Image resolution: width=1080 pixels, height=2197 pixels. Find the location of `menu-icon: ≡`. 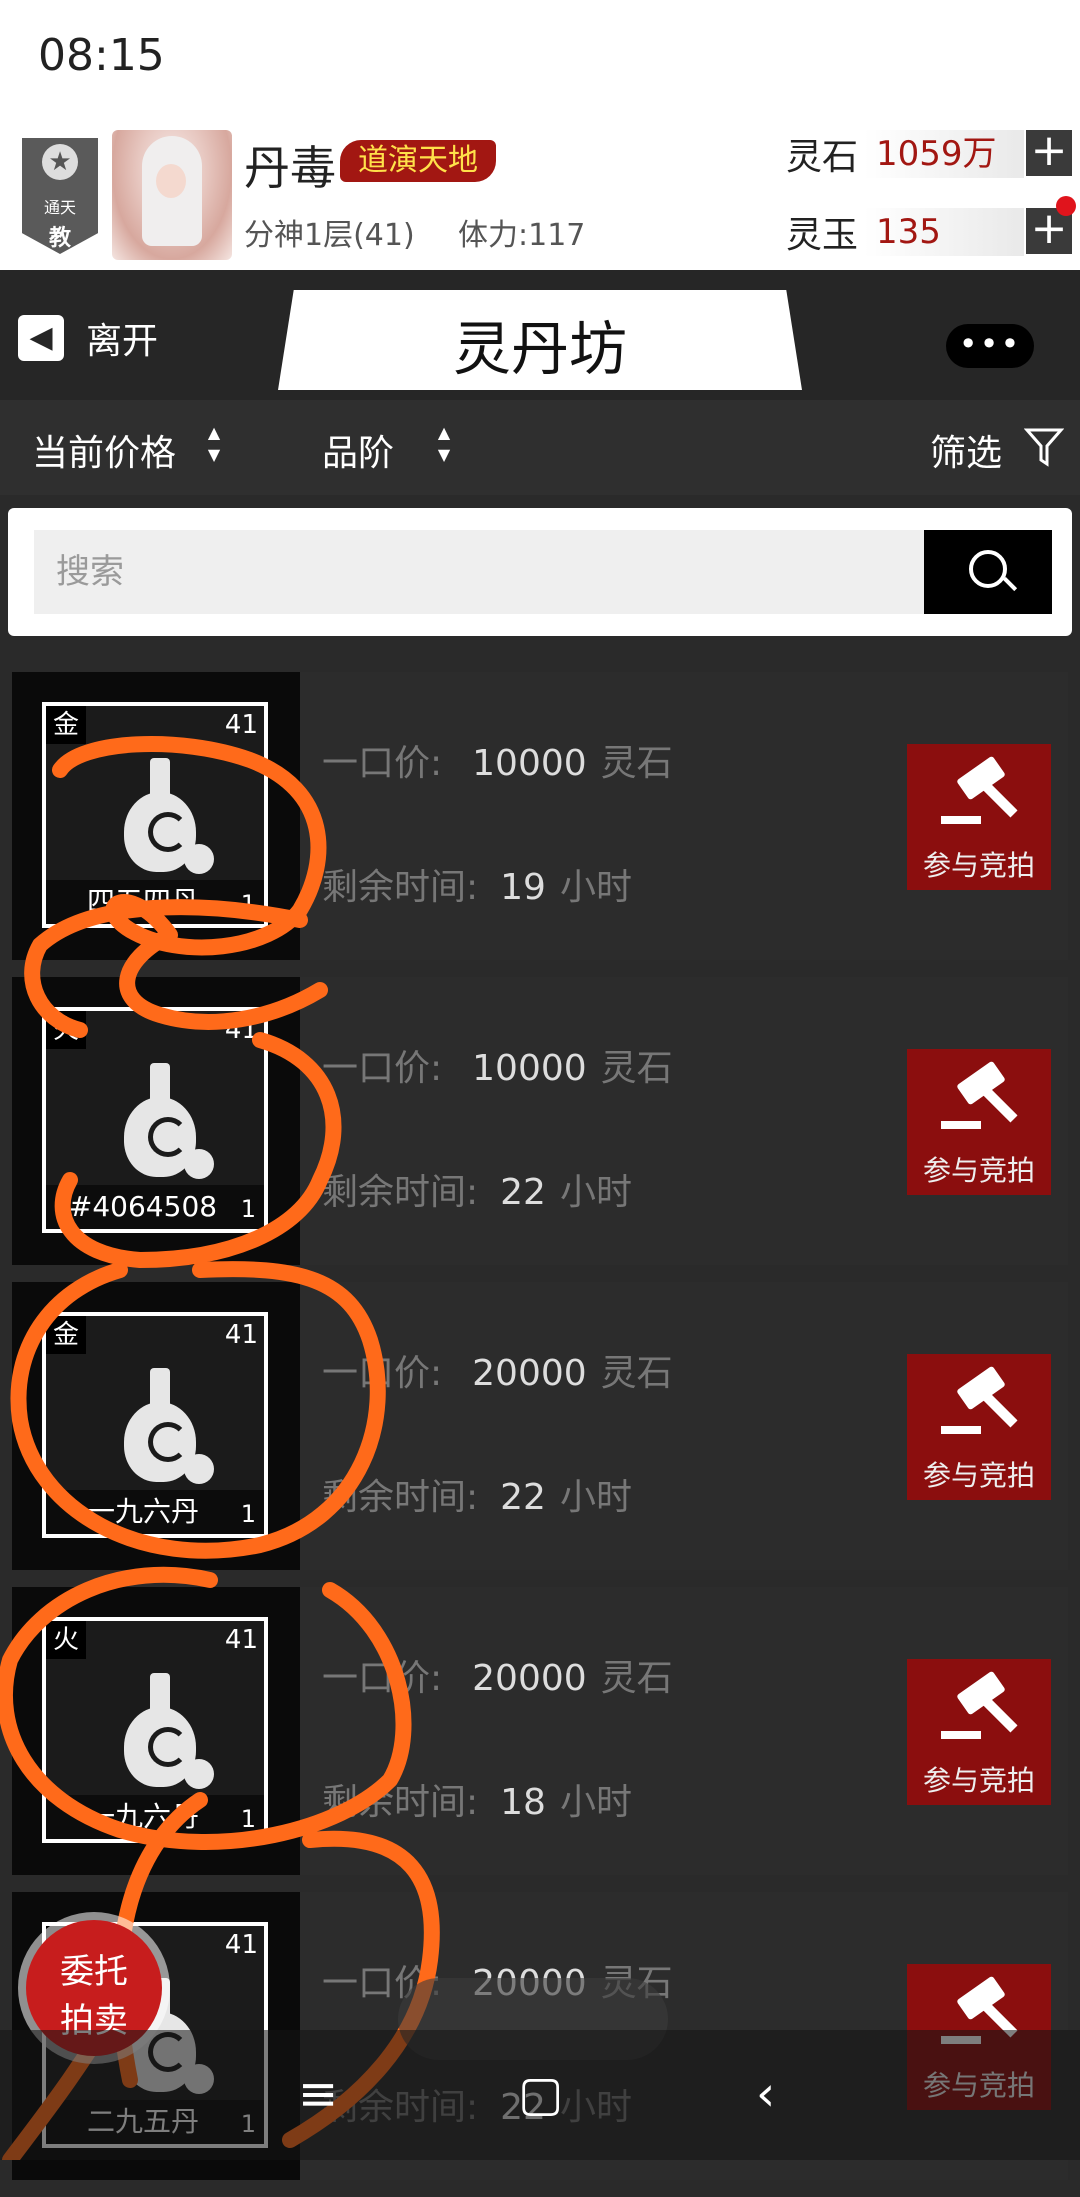

menu-icon: ≡ is located at coordinates (318, 2094).